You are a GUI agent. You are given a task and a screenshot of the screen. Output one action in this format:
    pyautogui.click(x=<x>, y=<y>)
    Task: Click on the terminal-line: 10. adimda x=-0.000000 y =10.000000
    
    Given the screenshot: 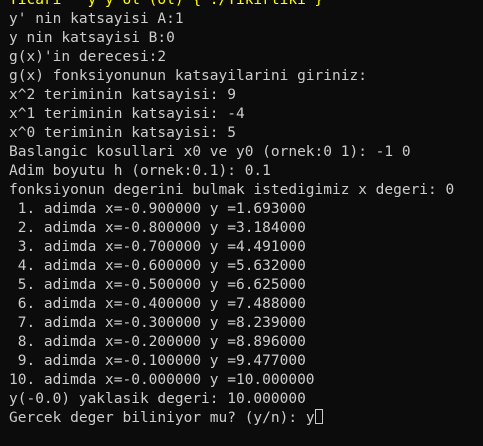 What is the action you would take?
    pyautogui.click(x=162, y=380)
    